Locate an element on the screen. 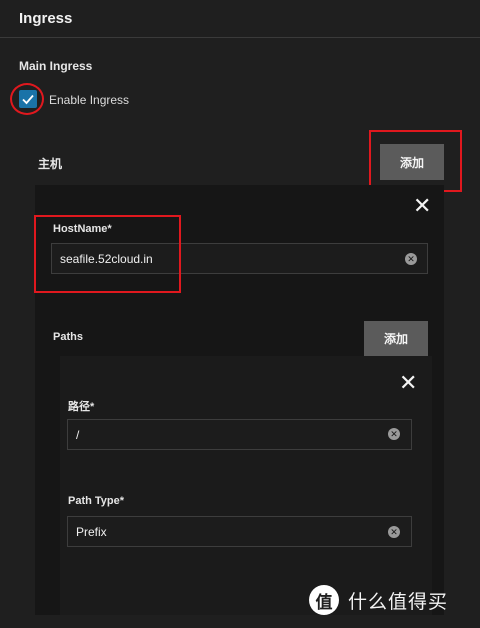 The width and height of the screenshot is (480, 628). main-ingress-label: Main Ingress is located at coordinates (56, 66).